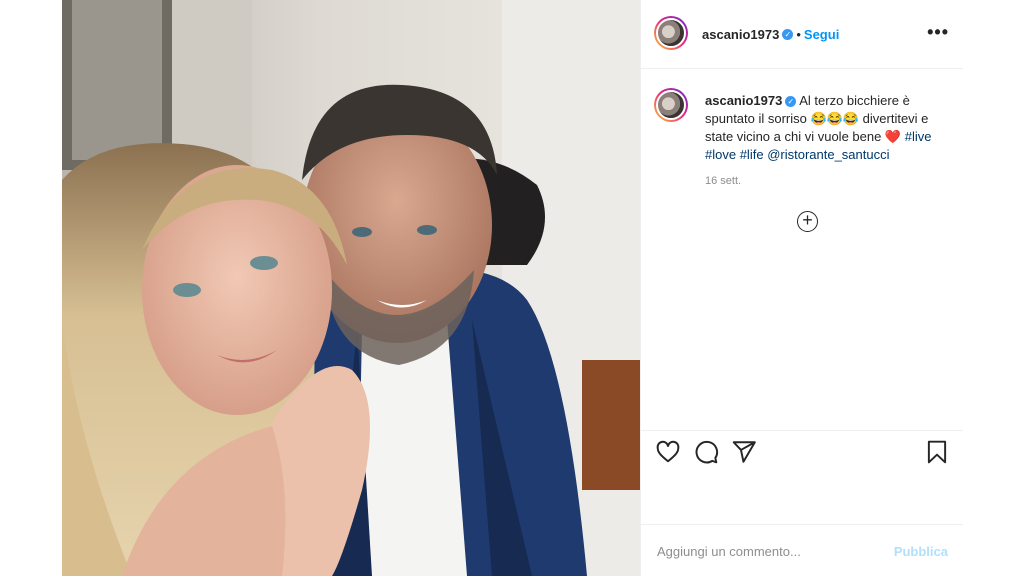  I want to click on action-bar, so click(802, 452).